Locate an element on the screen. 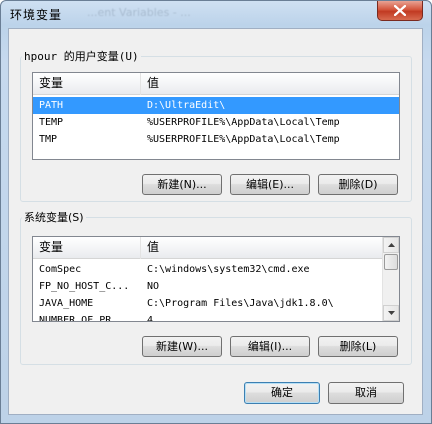  window-title: 环境变量 is located at coordinates (36, 15).